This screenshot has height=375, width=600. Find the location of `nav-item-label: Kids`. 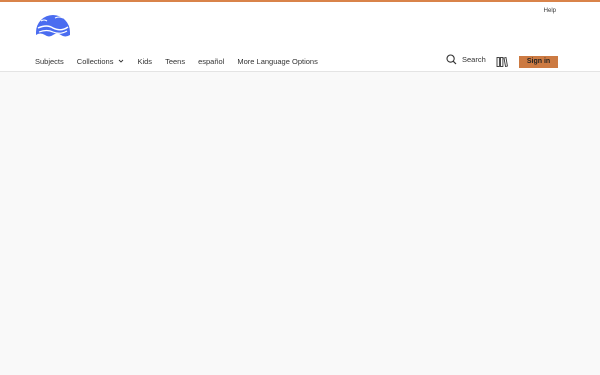

nav-item-label: Kids is located at coordinates (145, 61).